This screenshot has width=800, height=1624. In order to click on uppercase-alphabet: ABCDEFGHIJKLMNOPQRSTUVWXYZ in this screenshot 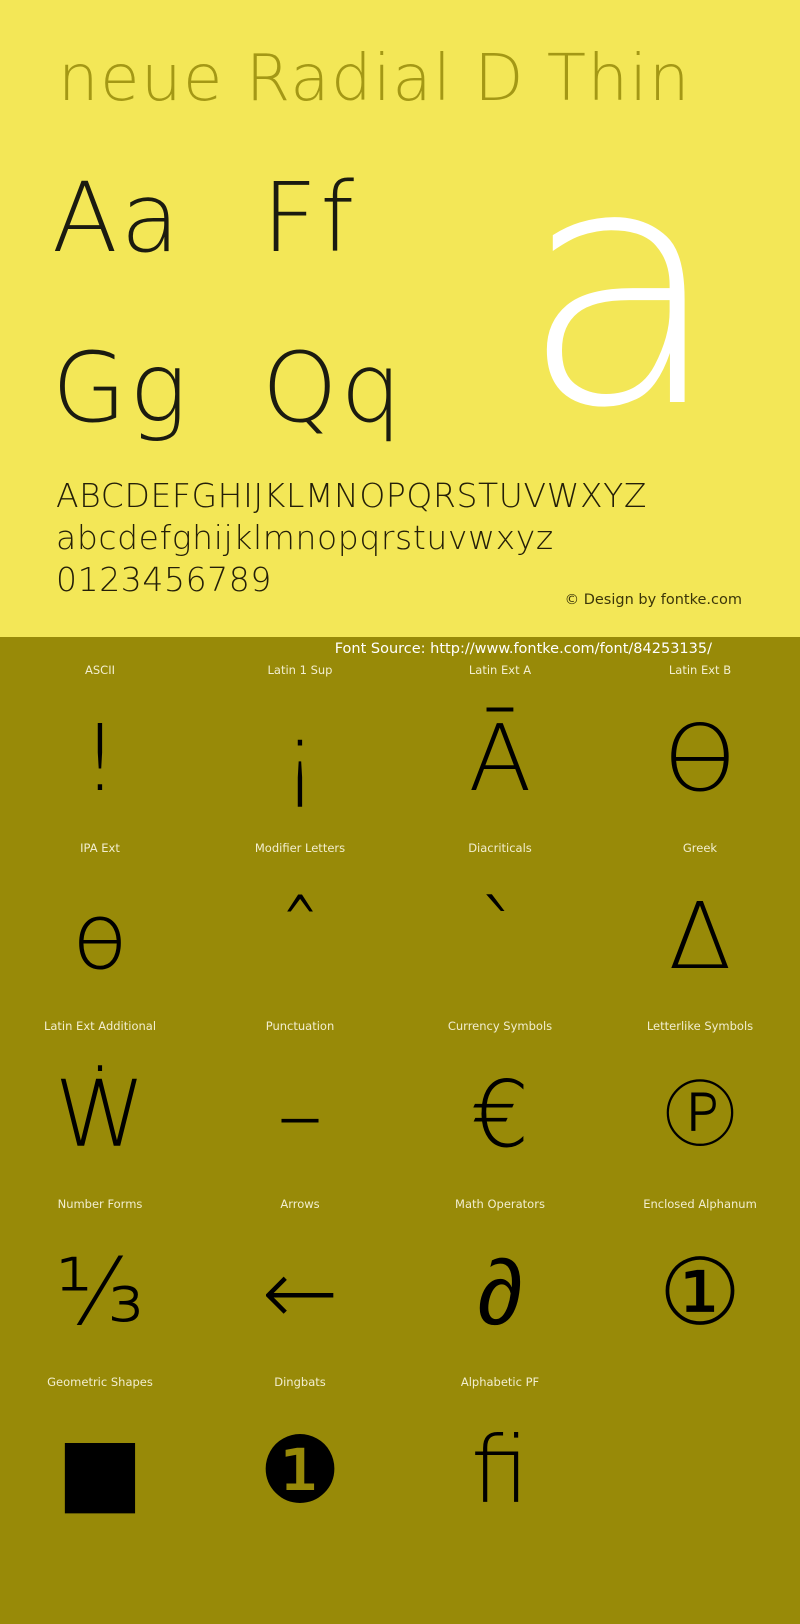, I will do `click(352, 495)`.